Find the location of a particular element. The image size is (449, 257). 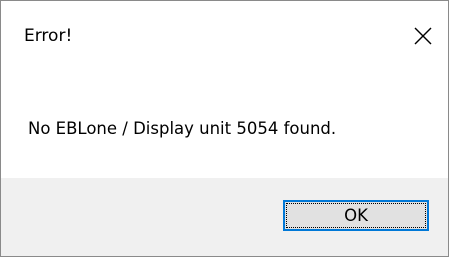

ok-button-label: OK is located at coordinates (356, 215).